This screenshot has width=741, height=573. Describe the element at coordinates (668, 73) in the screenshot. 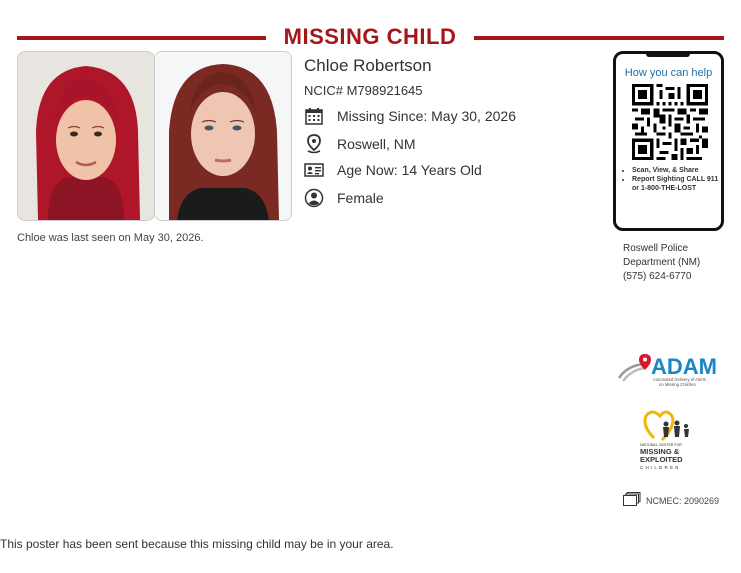

I see `how-you-can-help-heading: How you can help` at that location.